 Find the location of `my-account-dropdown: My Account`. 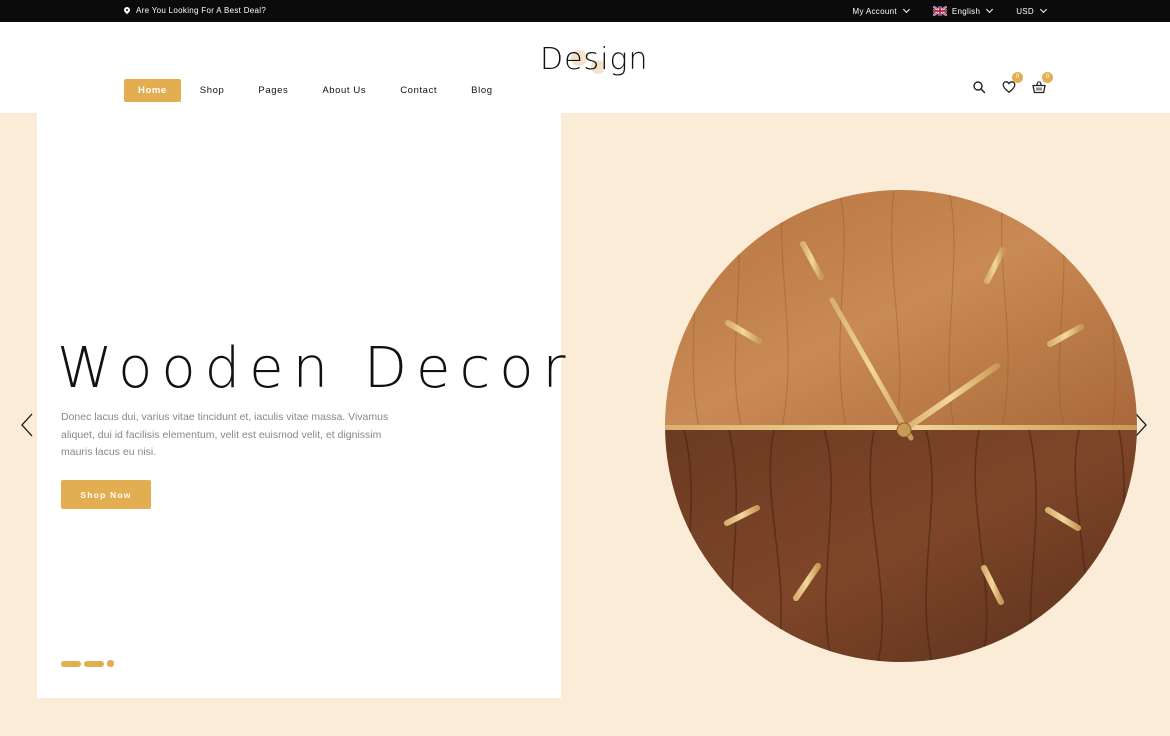

my-account-dropdown: My Account is located at coordinates (881, 10).